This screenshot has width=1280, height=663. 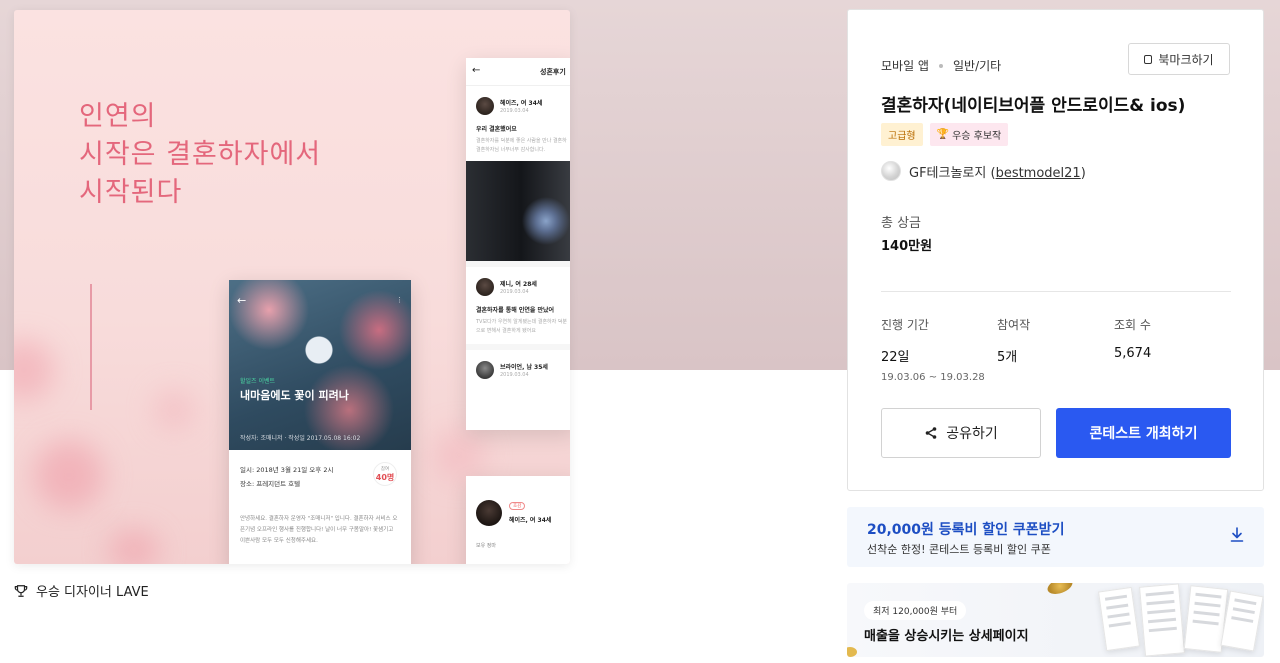 I want to click on stat-entries: 참여작 5개, so click(x=1013, y=340).